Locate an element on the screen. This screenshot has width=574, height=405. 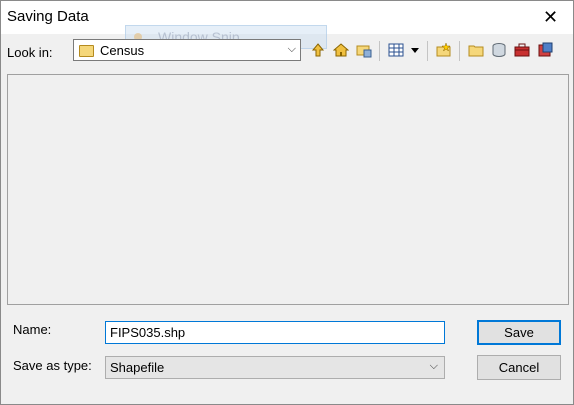
connect-folder-icon is located at coordinates (364, 50).